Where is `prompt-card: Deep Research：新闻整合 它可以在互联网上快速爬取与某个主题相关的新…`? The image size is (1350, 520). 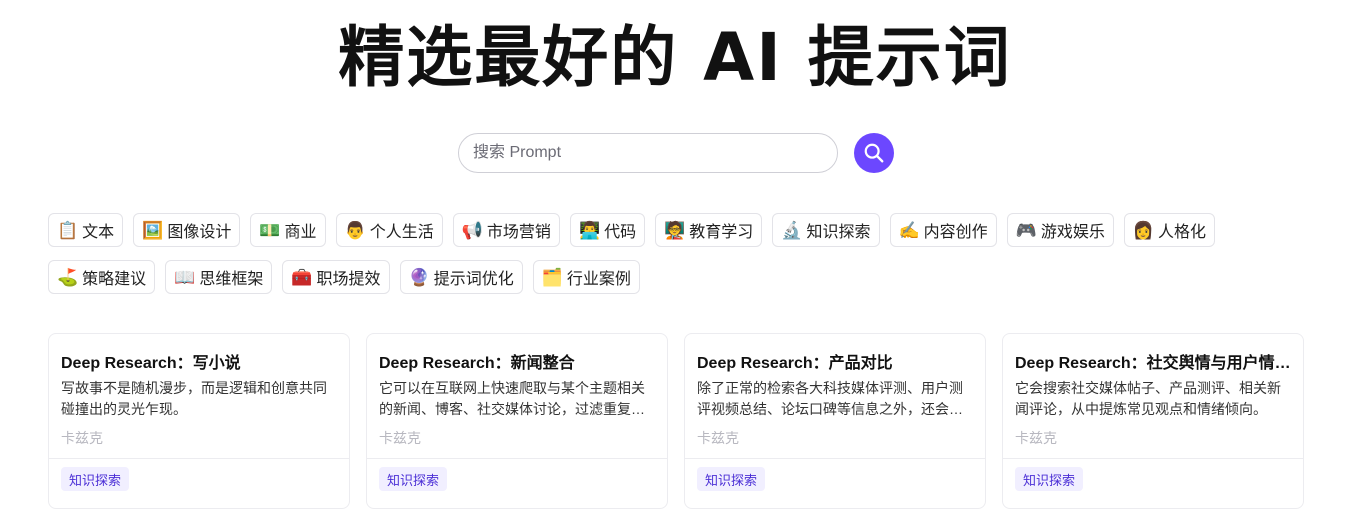 prompt-card: Deep Research：新闻整合 它可以在互联网上快速爬取与某个主题相关的新… is located at coordinates (517, 421).